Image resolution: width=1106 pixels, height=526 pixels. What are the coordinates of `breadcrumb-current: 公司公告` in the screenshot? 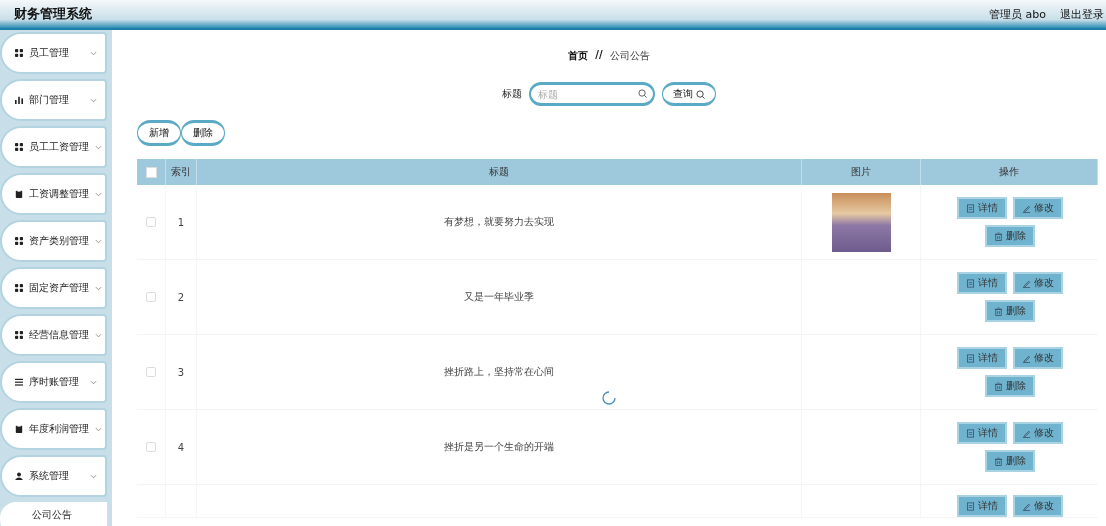 It's located at (629, 56).